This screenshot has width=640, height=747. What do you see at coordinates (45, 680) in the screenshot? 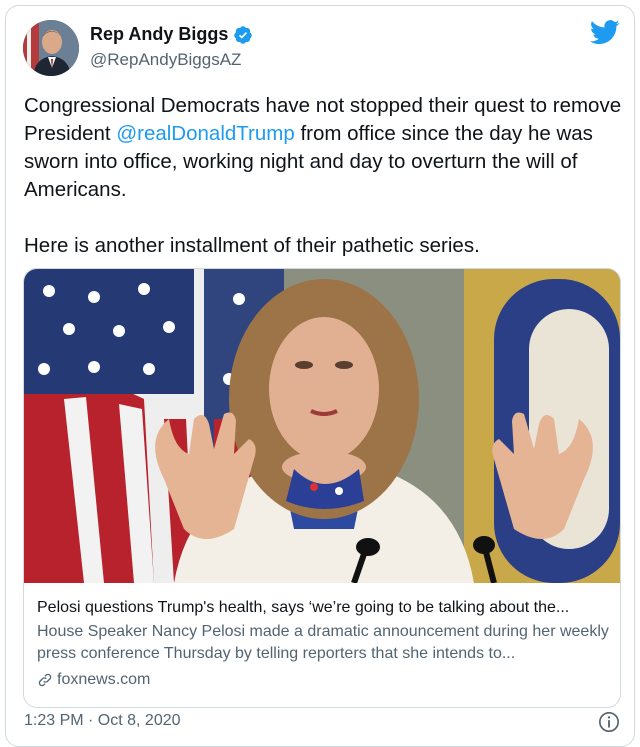
I see `link-icon` at bounding box center [45, 680].